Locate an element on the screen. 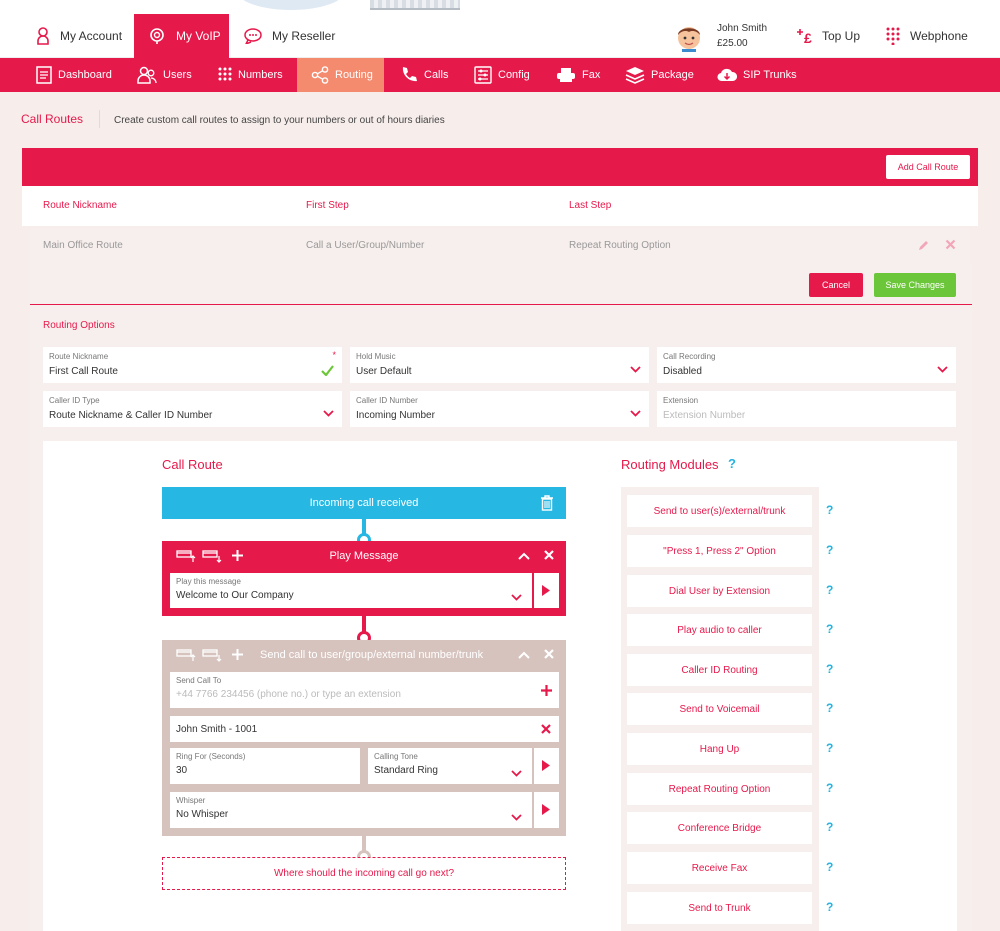  move-down-icon is located at coordinates (212, 656).